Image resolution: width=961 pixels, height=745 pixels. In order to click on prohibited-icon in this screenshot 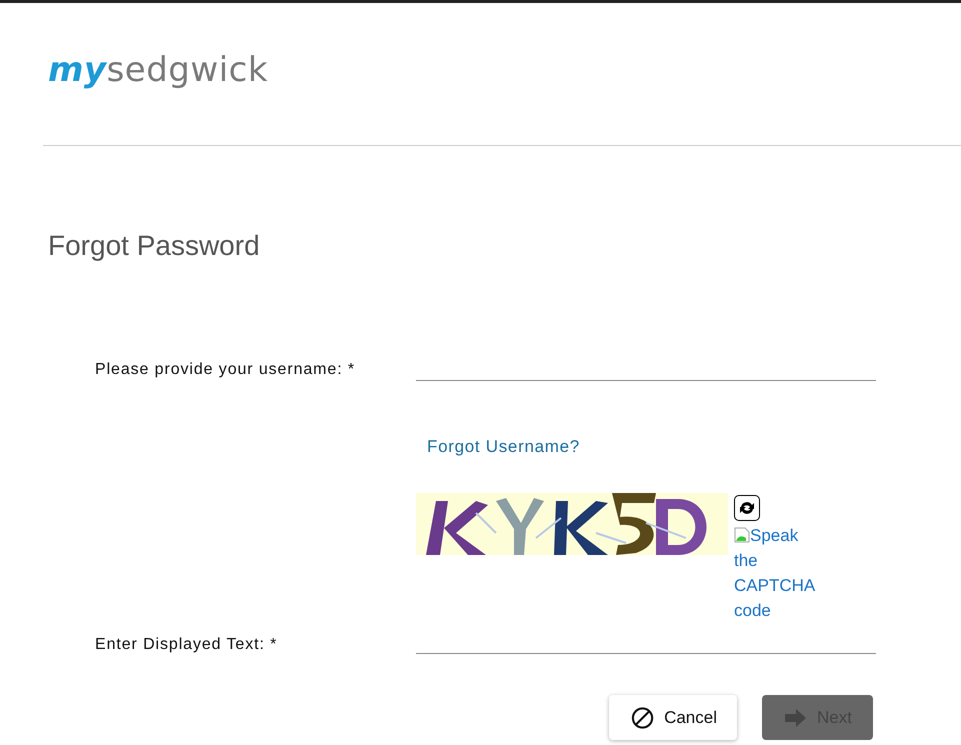, I will do `click(642, 718)`.